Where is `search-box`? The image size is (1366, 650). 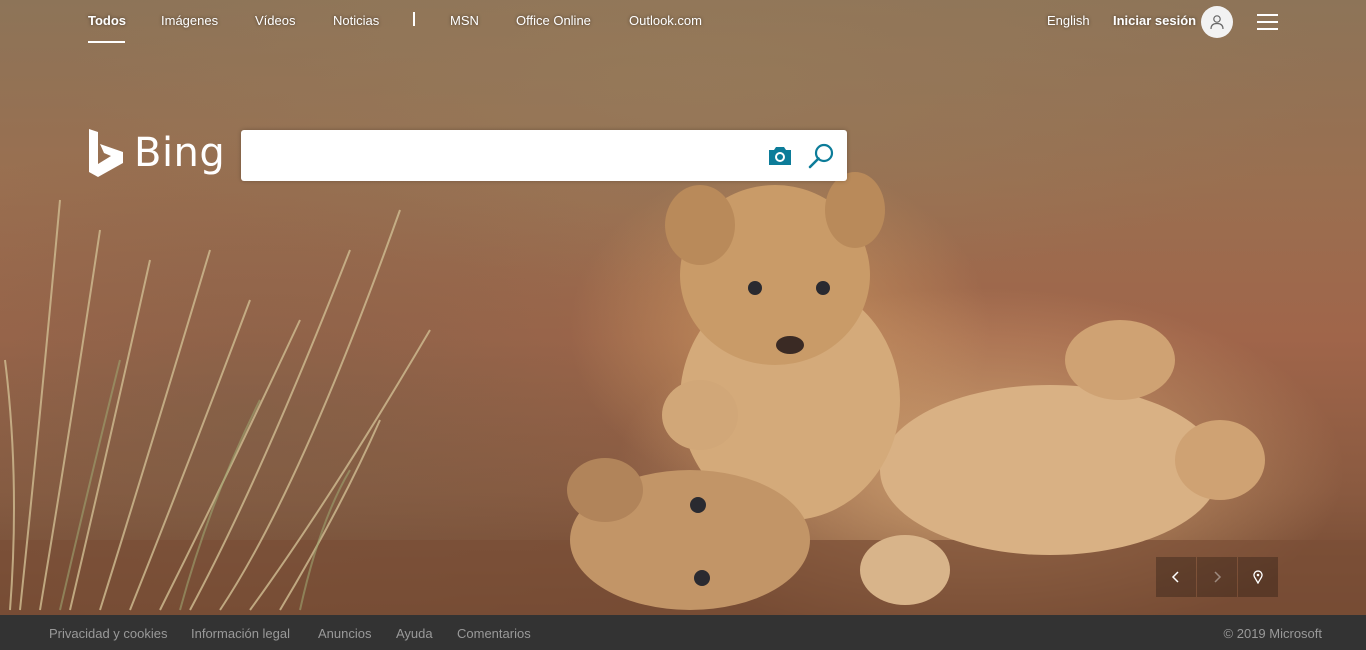 search-box is located at coordinates (544, 155).